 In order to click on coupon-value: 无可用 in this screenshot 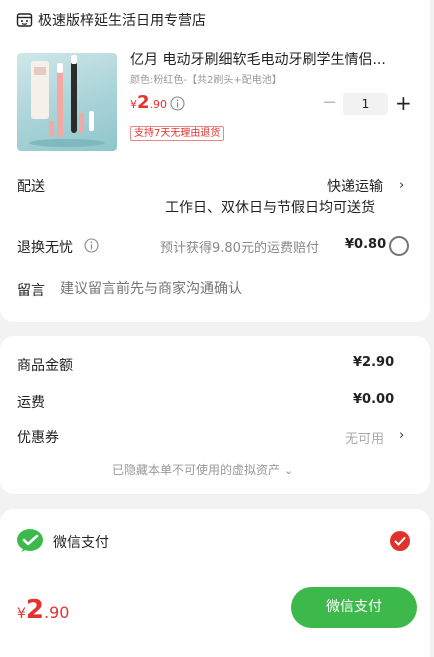, I will do `click(364, 437)`.